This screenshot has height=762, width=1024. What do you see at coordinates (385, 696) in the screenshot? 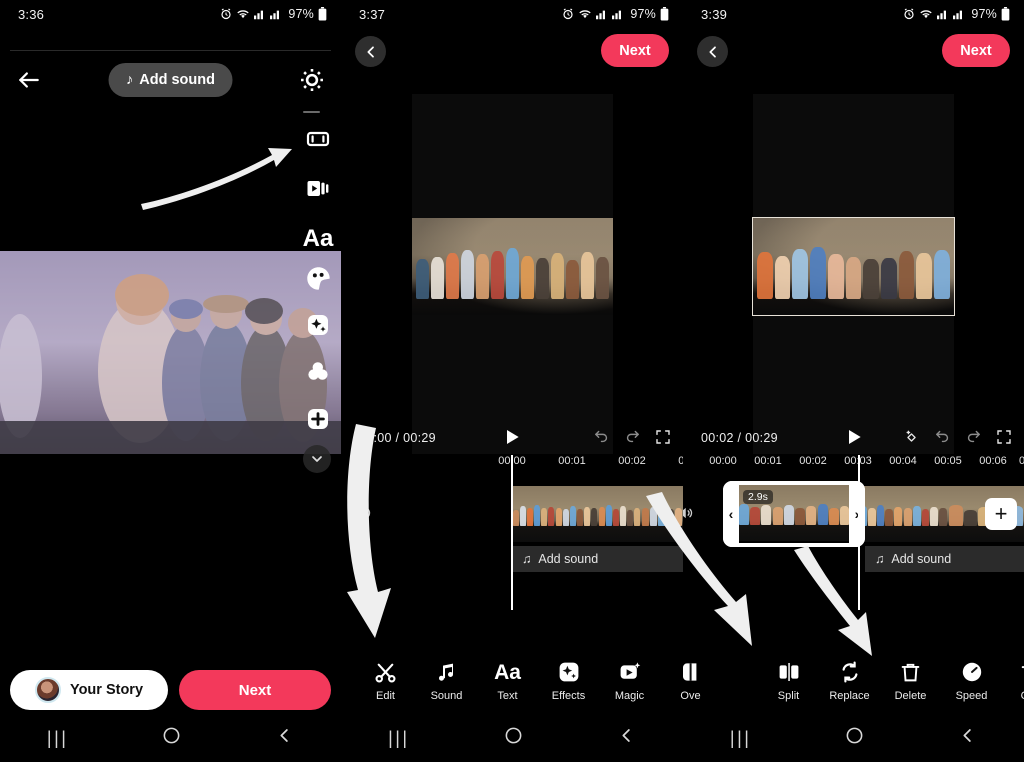
I see `tool-label: Edit` at bounding box center [385, 696].